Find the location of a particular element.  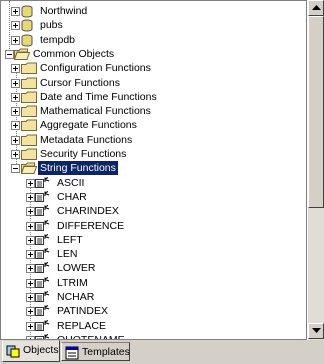

tree-node-label: Cursor Functions is located at coordinates (80, 82).